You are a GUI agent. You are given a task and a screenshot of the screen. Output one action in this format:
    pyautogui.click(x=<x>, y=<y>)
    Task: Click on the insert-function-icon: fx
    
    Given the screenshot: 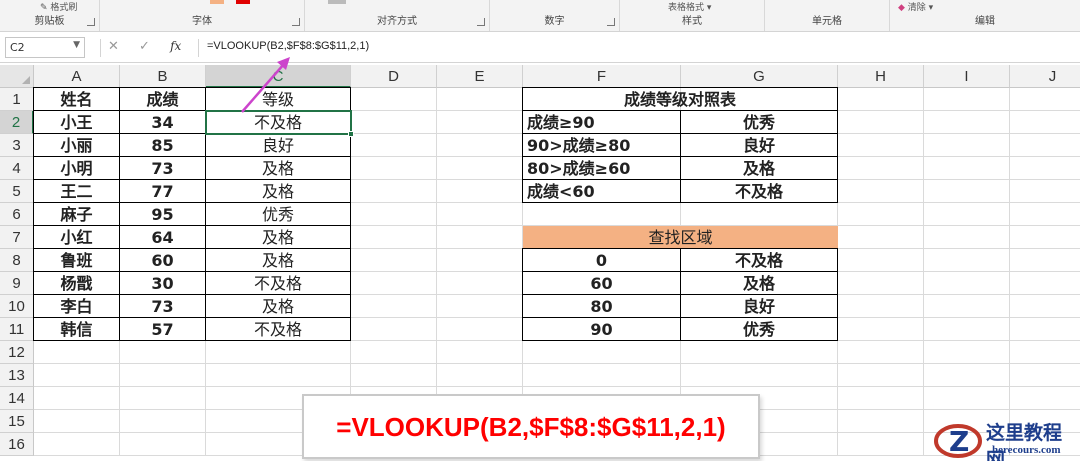 What is the action you would take?
    pyautogui.click(x=175, y=46)
    